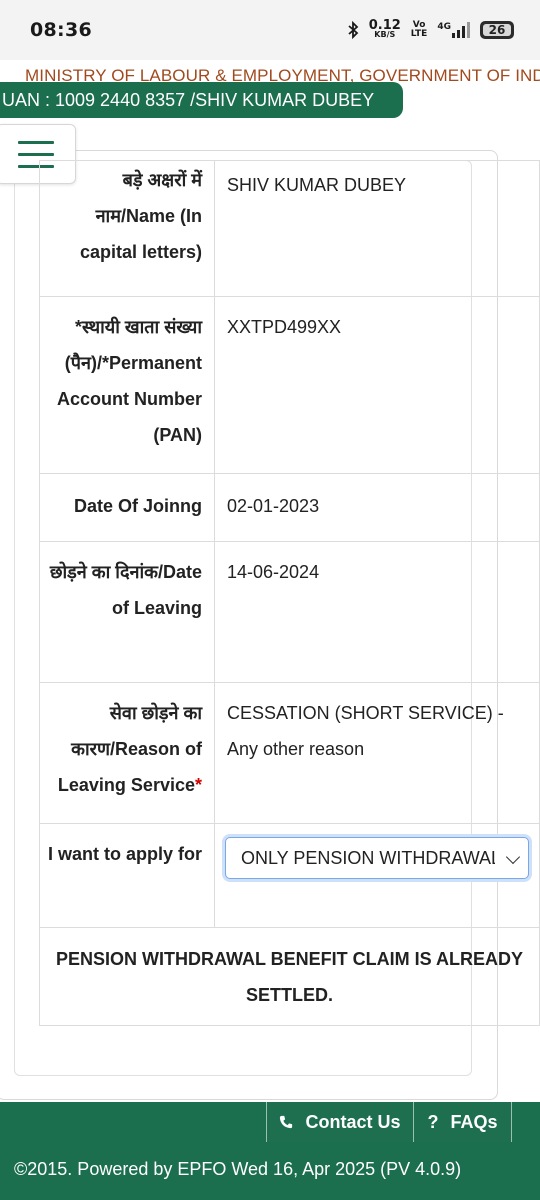 The height and width of the screenshot is (1200, 540). What do you see at coordinates (127, 612) in the screenshot?
I see `date-of-leaving-label: छोड़ने का दिनांक/Date of Leaving` at bounding box center [127, 612].